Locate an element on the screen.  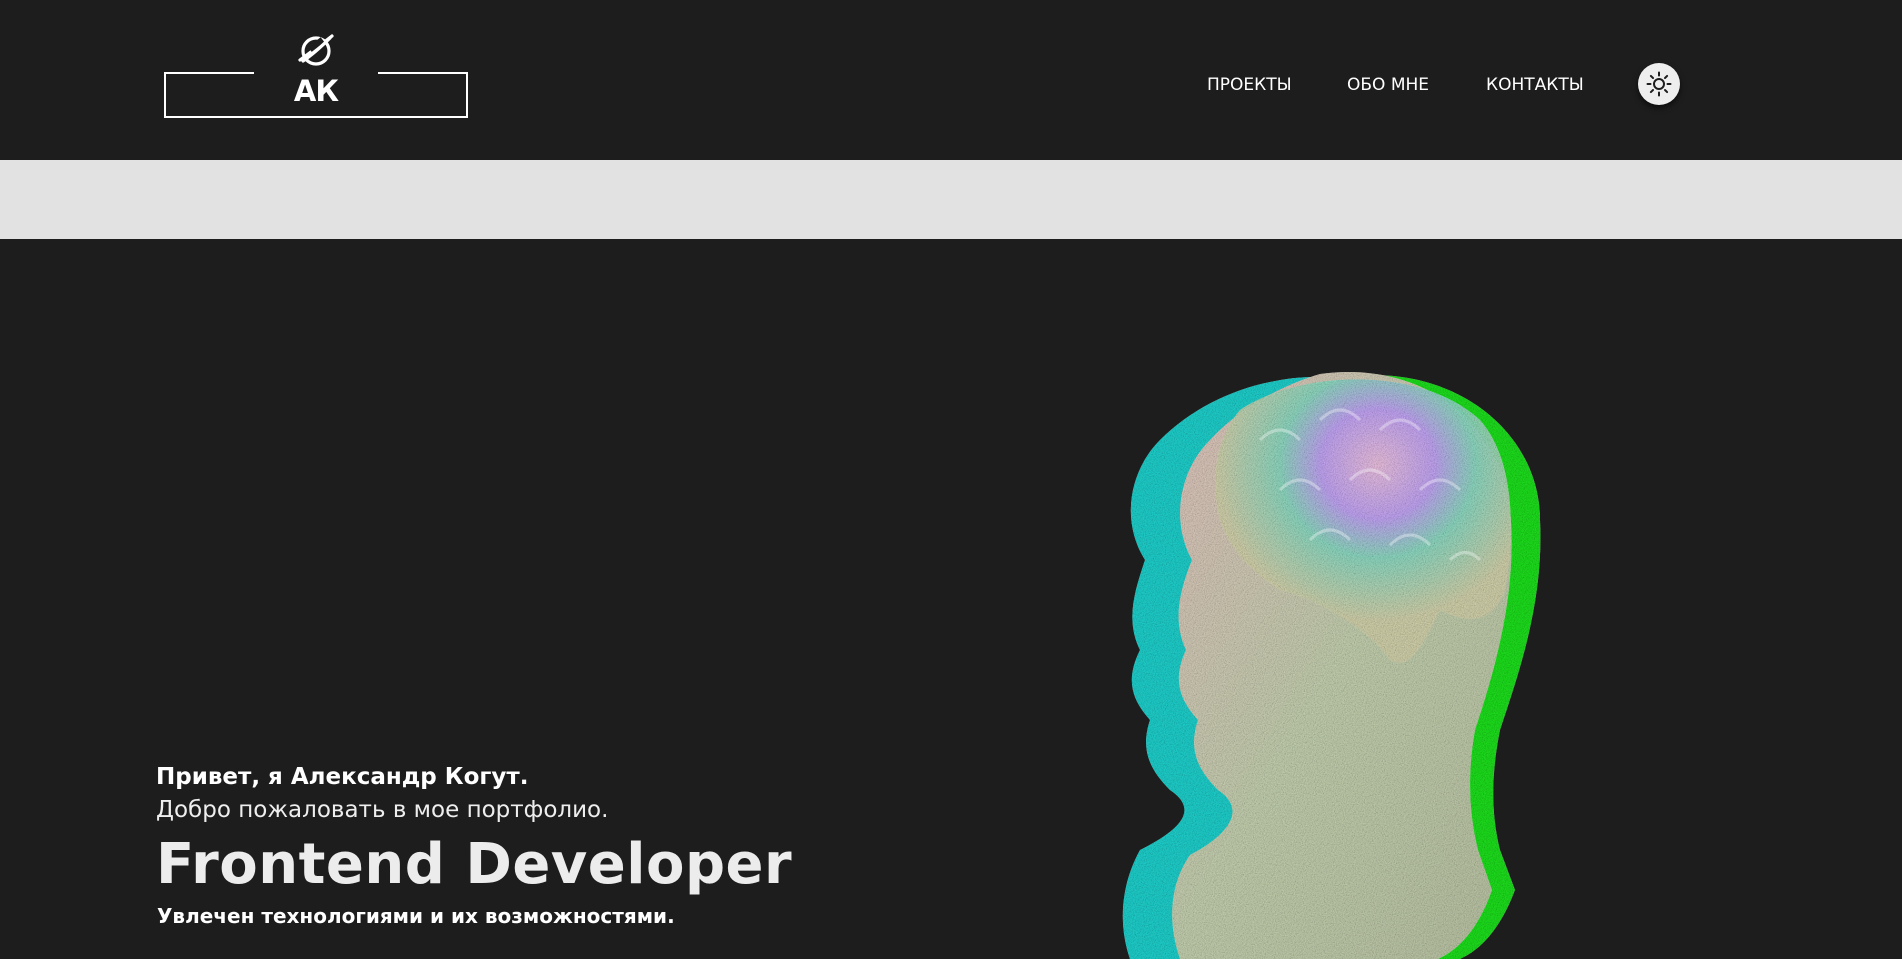
nav-link-projects: ПРОЕКТЫ is located at coordinates (1249, 85).